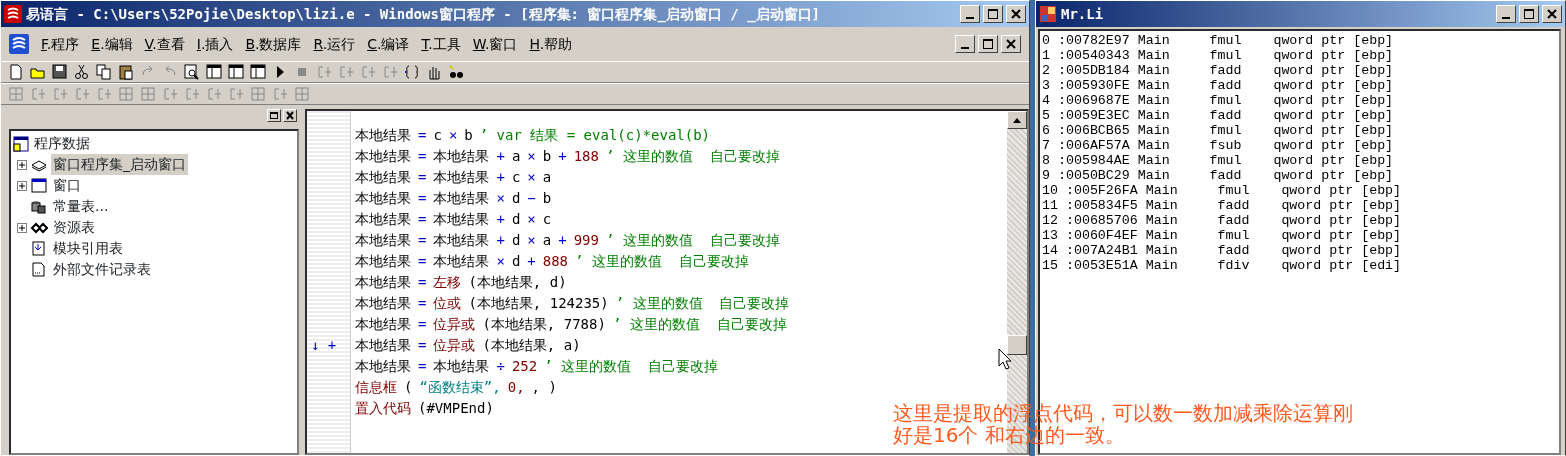  What do you see at coordinates (1218, 40) in the screenshot?
I see `list-row-text: 0 :00782E97 Main fmul qword ptr [ebp]` at bounding box center [1218, 40].